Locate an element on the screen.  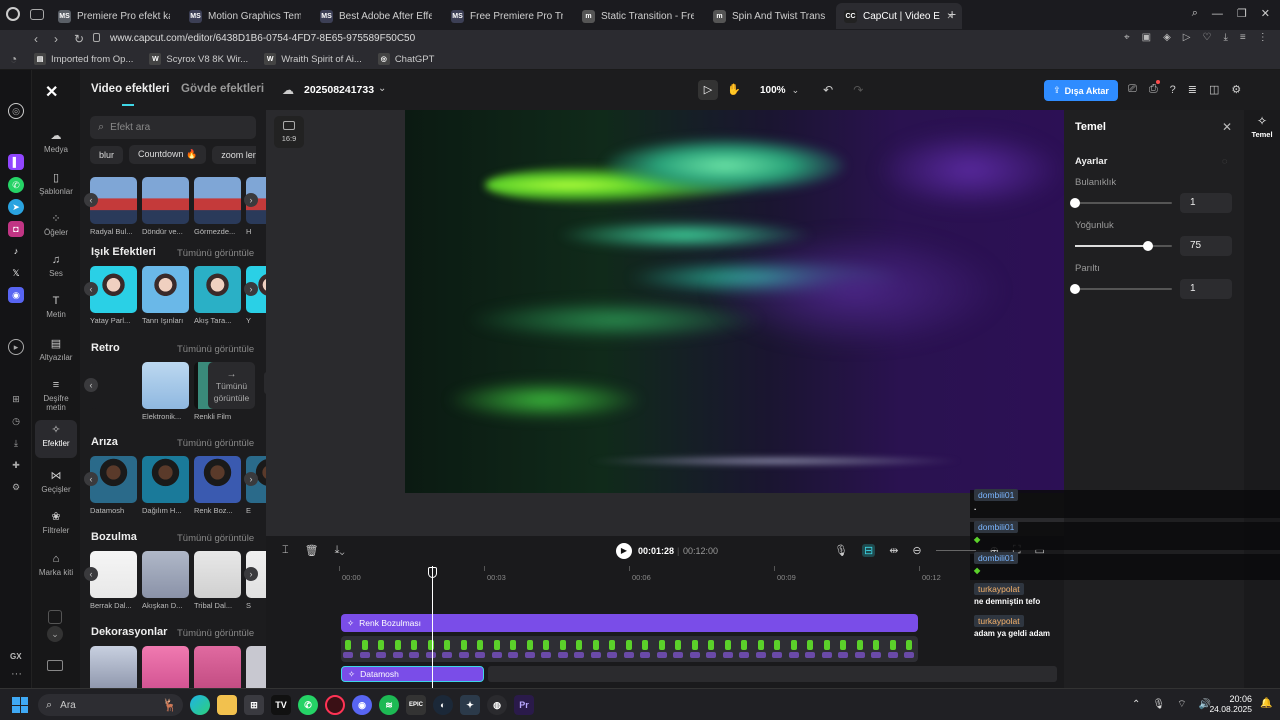
search-tabs-icon: ⌕ is located at coordinates (1195, 13).